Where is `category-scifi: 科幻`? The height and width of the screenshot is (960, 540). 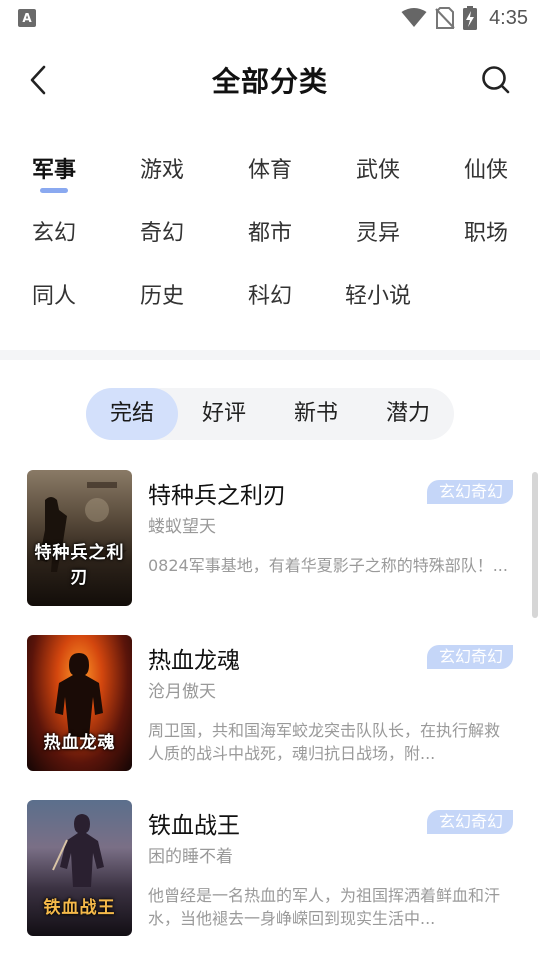 category-scifi: 科幻 is located at coordinates (302, 294).